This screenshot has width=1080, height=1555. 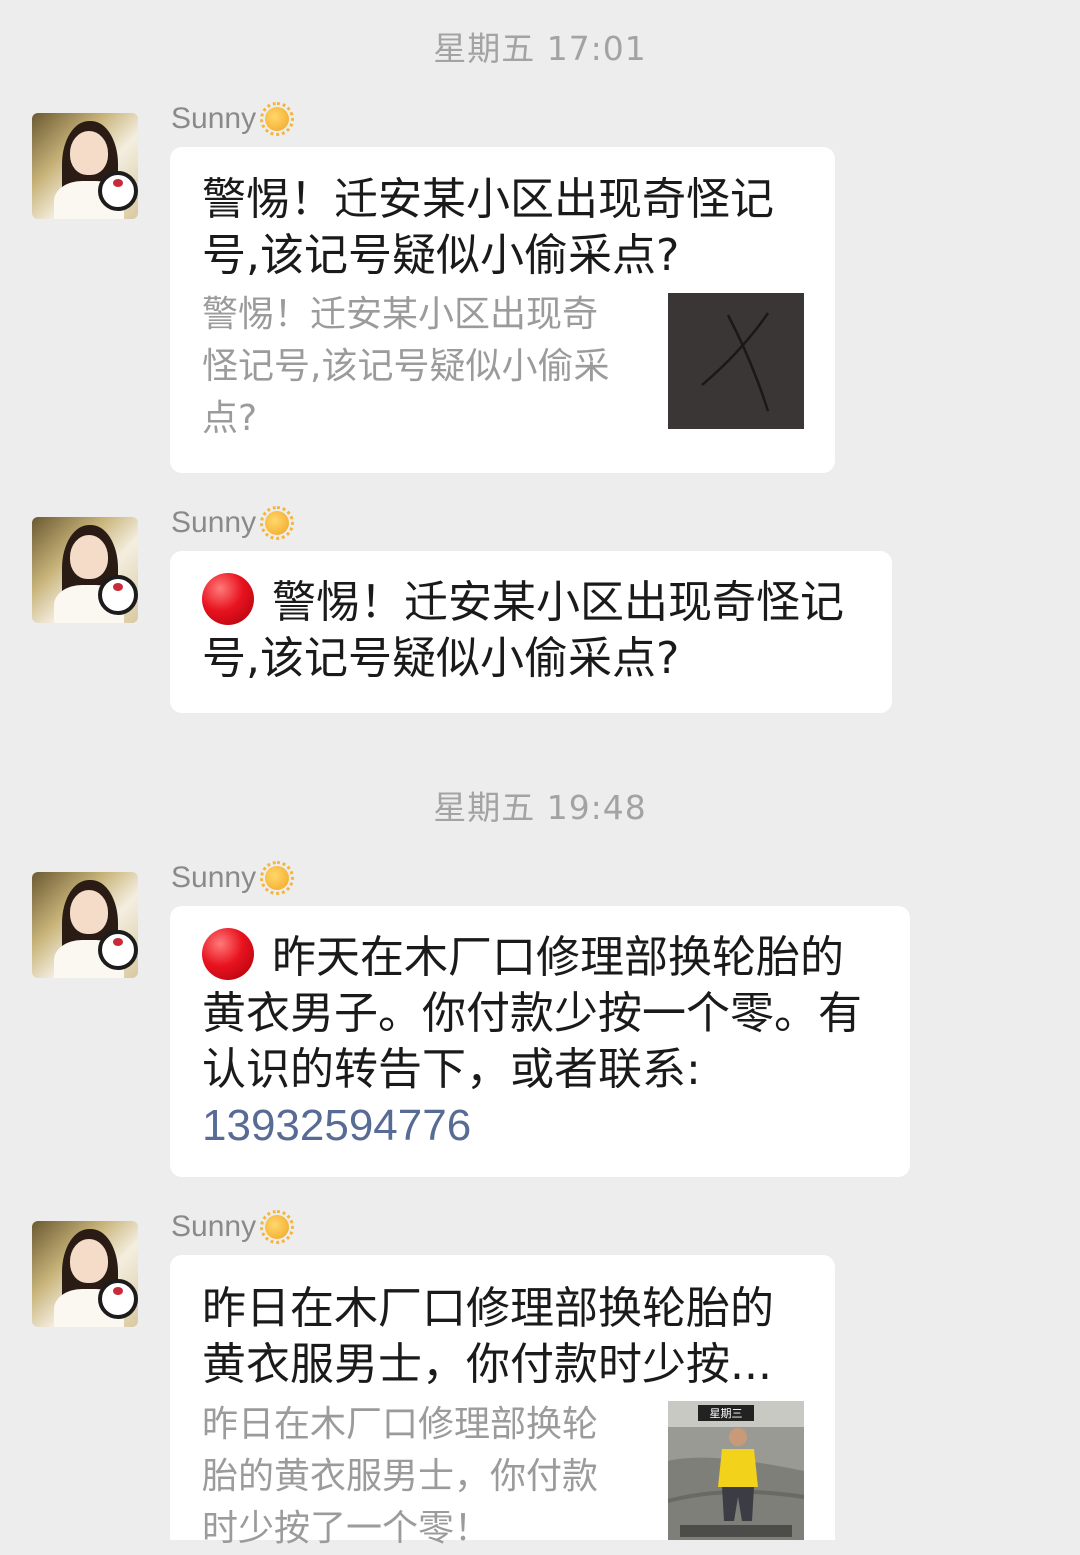 I want to click on man-yellow-shirt-photo-icon: 星期三, so click(x=736, y=1470).